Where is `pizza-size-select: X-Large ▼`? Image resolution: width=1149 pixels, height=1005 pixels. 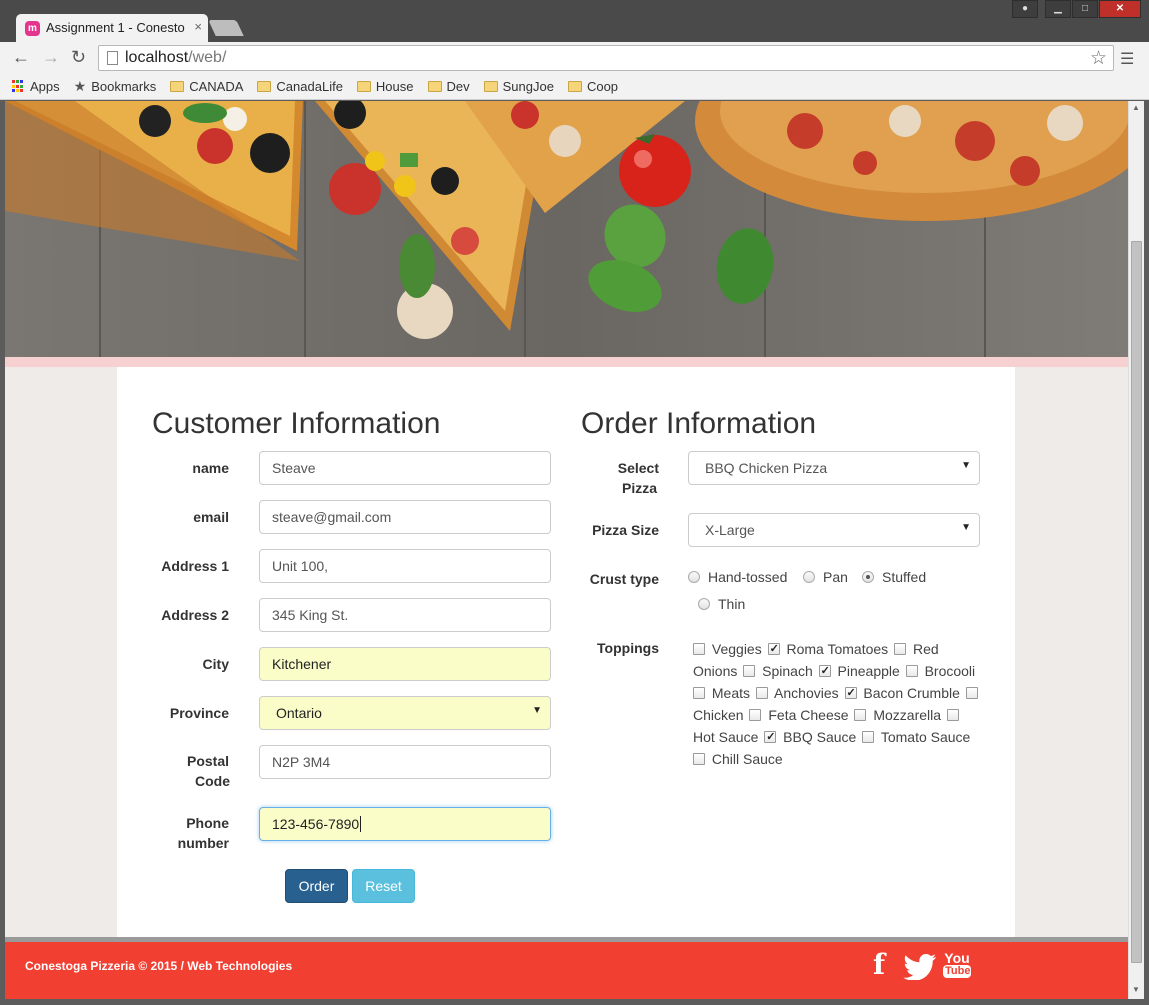
pizza-size-select: X-Large ▼ is located at coordinates (834, 530).